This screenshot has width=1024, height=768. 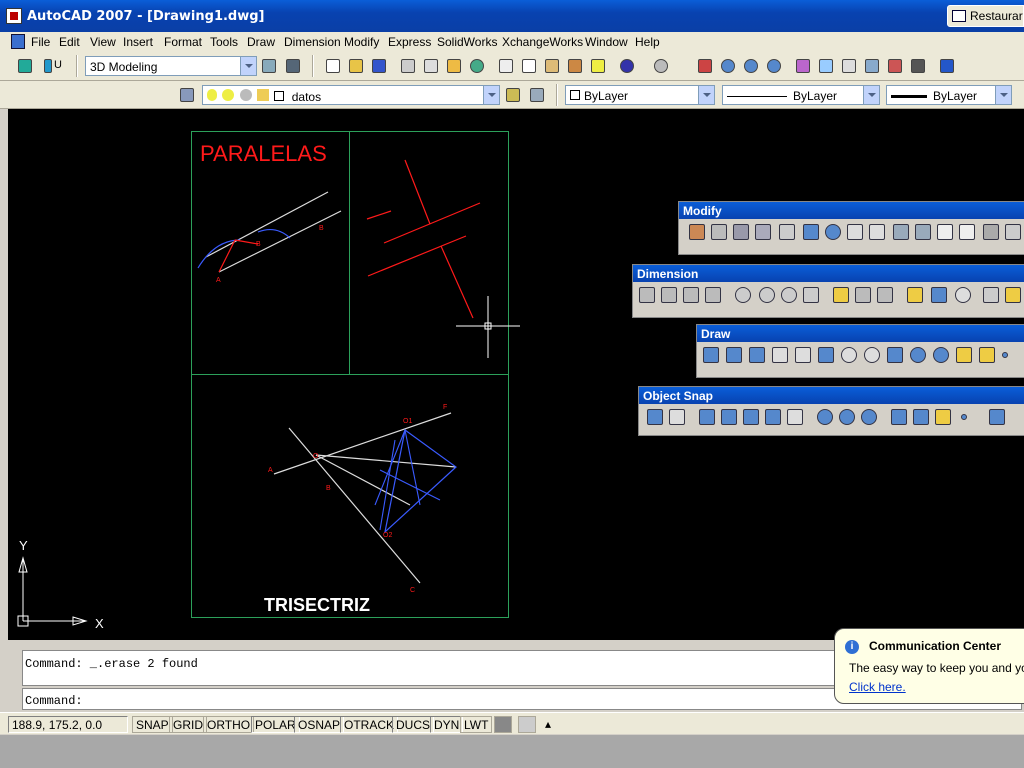 I want to click on spline-icon, so click(x=895, y=355).